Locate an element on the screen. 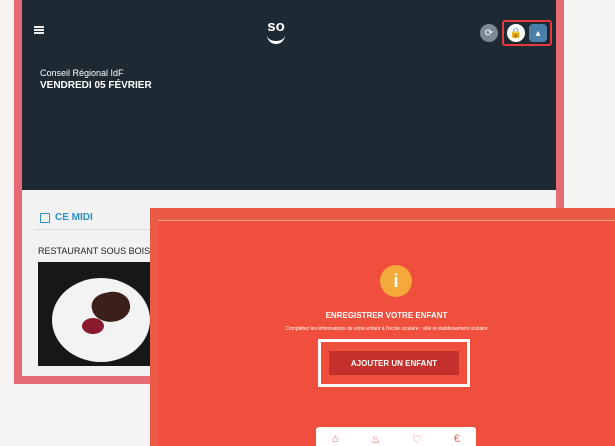  highlighted-actions: 🔒 ▴ is located at coordinates (527, 33).